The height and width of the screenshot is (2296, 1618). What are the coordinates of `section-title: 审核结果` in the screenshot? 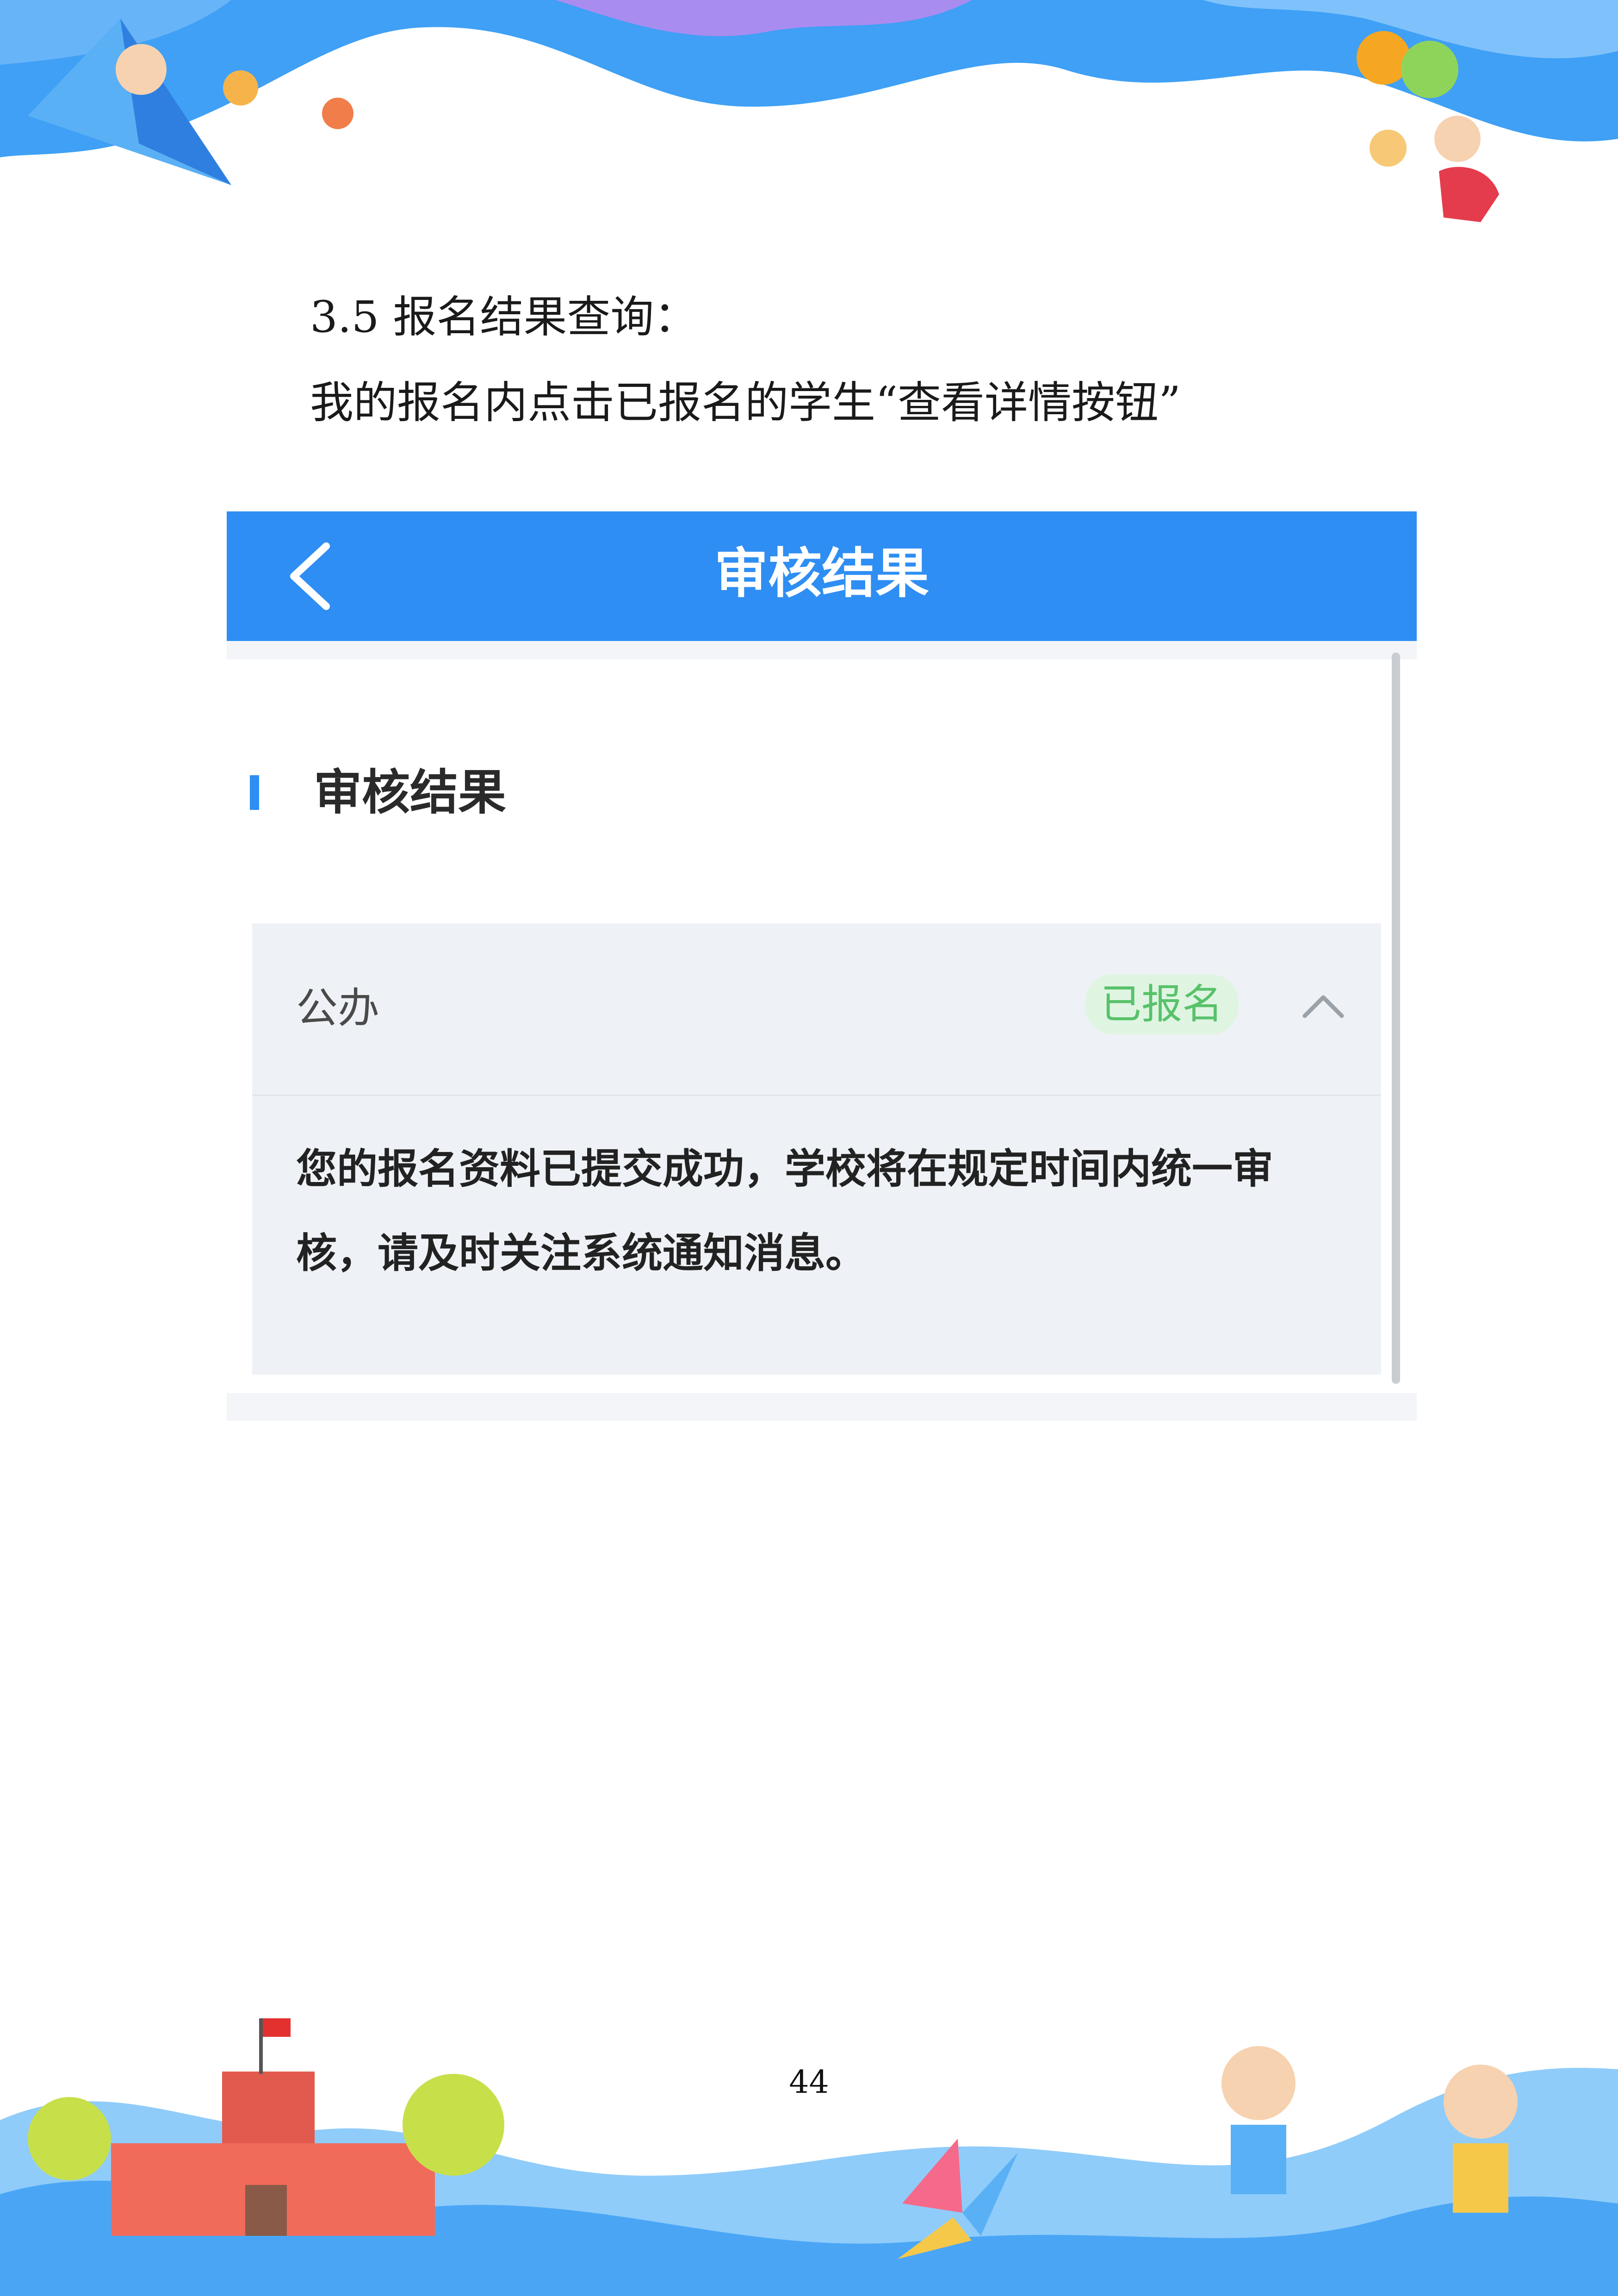 It's located at (410, 792).